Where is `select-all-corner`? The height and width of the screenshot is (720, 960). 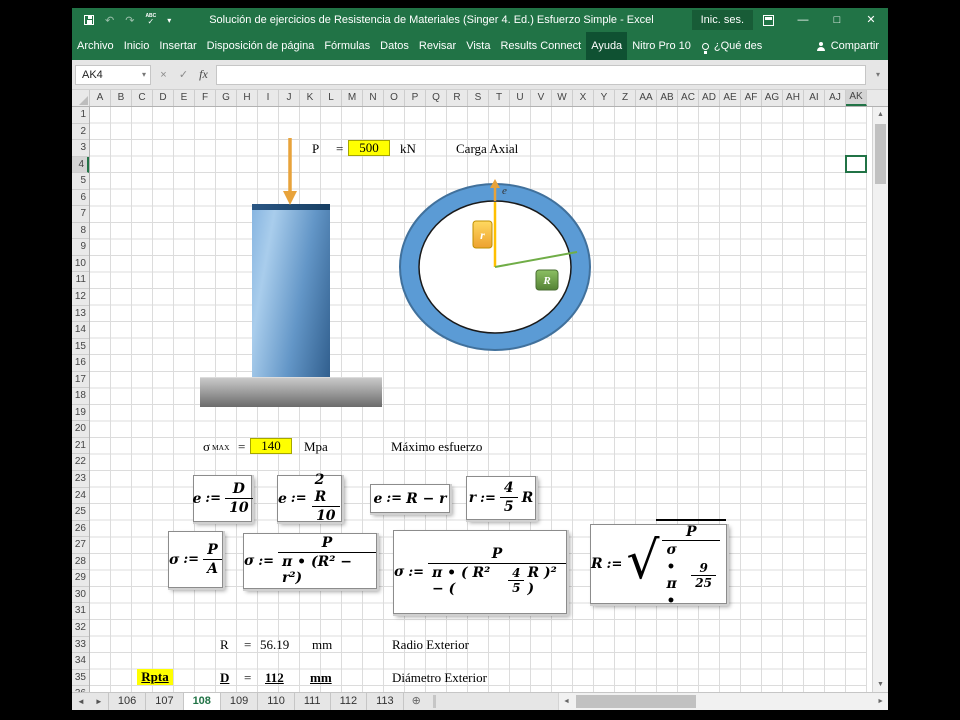 select-all-corner is located at coordinates (81, 98).